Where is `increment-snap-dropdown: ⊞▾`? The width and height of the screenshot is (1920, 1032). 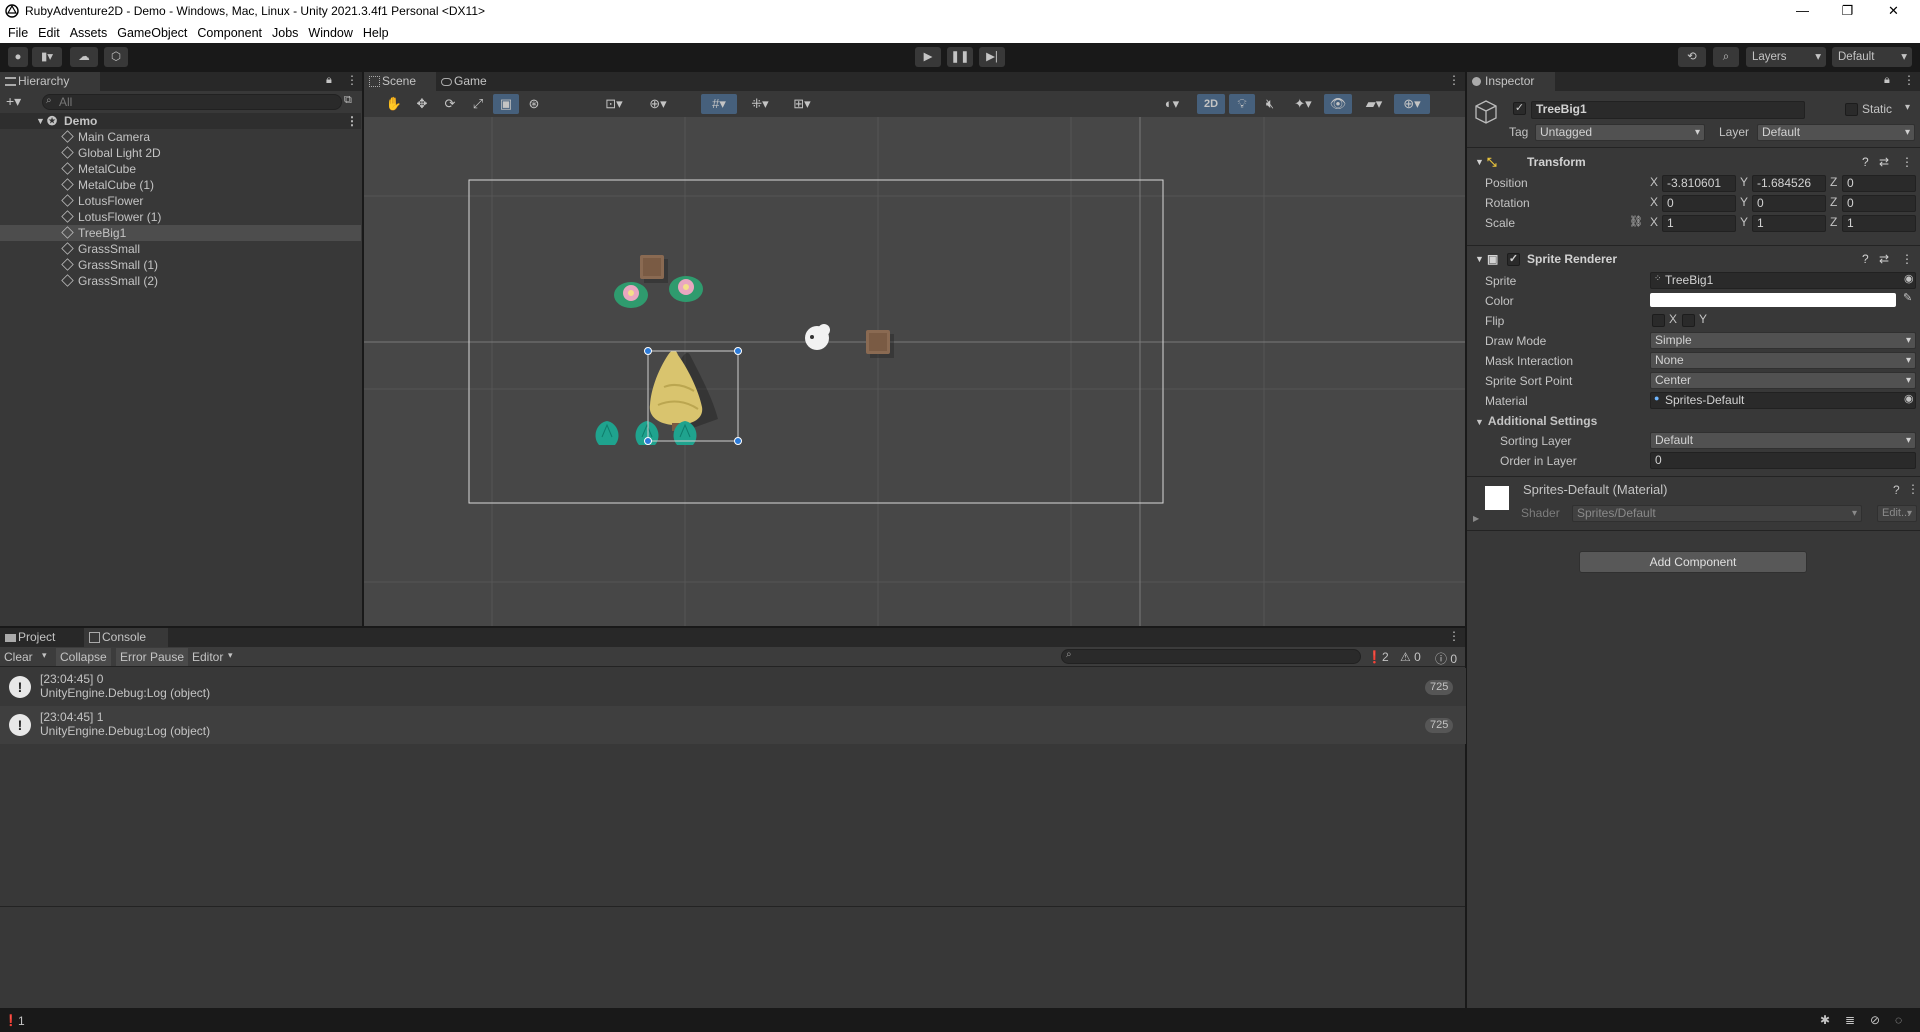
increment-snap-dropdown: ⊞▾ is located at coordinates (802, 104).